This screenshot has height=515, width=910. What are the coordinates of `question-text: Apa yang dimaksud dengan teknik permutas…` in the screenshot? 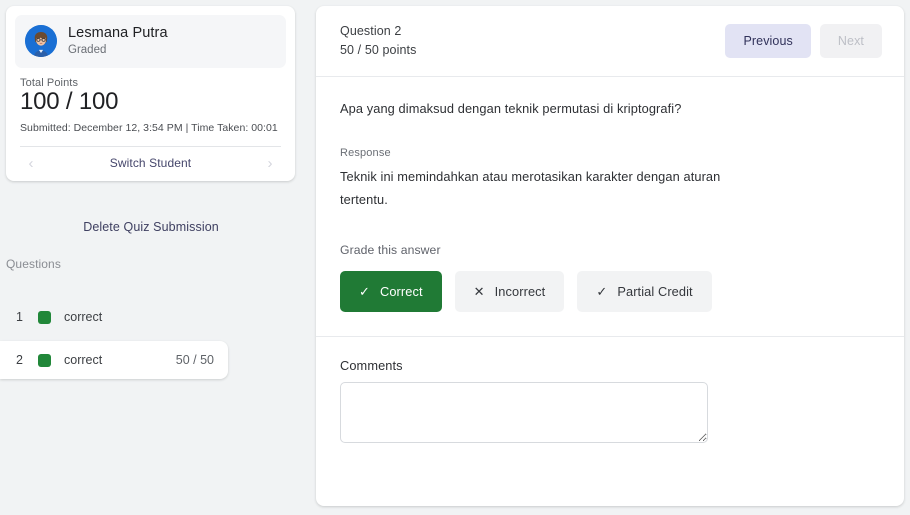 It's located at (511, 108).